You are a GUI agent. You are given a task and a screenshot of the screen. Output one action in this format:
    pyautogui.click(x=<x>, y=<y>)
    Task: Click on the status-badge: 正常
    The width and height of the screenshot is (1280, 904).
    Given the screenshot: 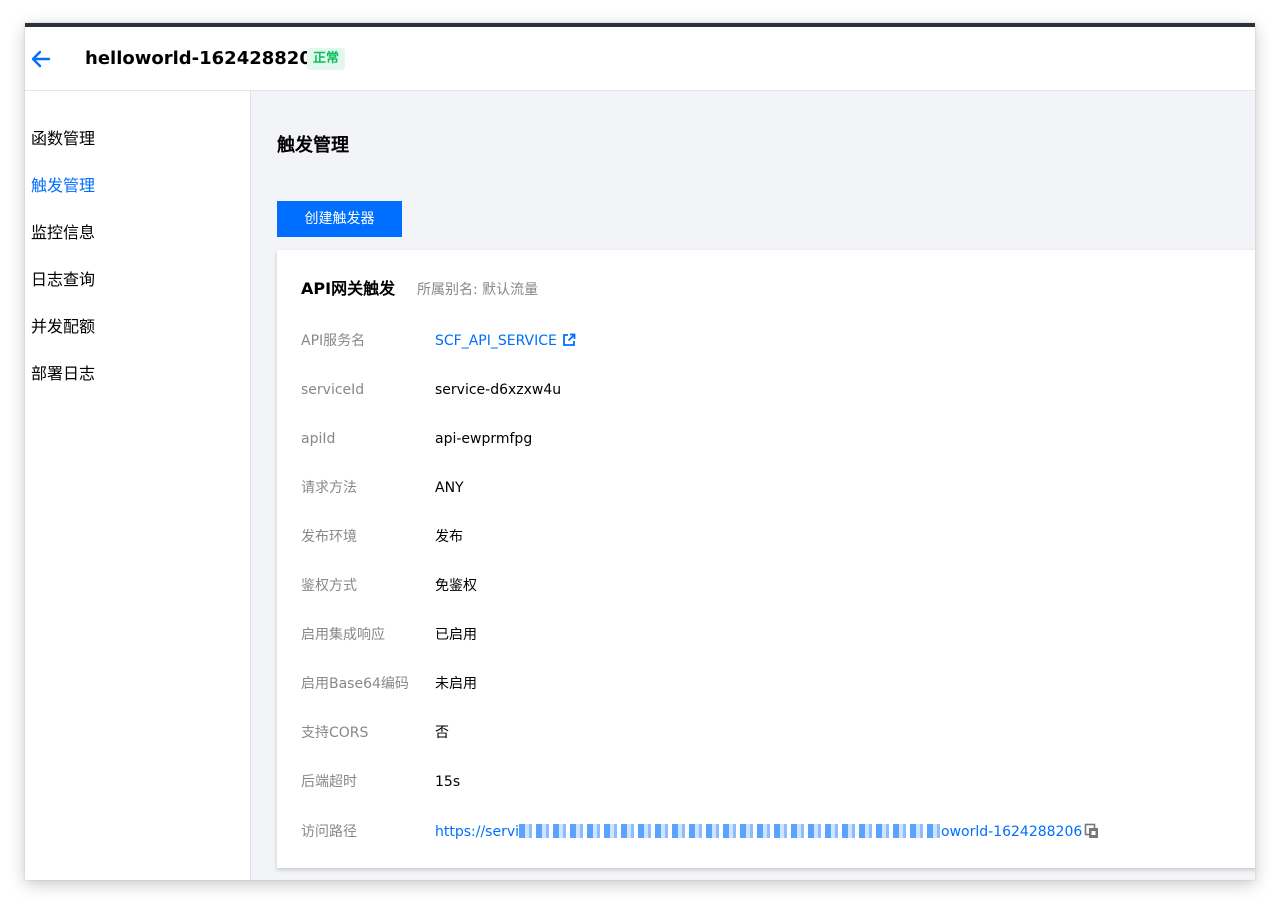 What is the action you would take?
    pyautogui.click(x=326, y=59)
    